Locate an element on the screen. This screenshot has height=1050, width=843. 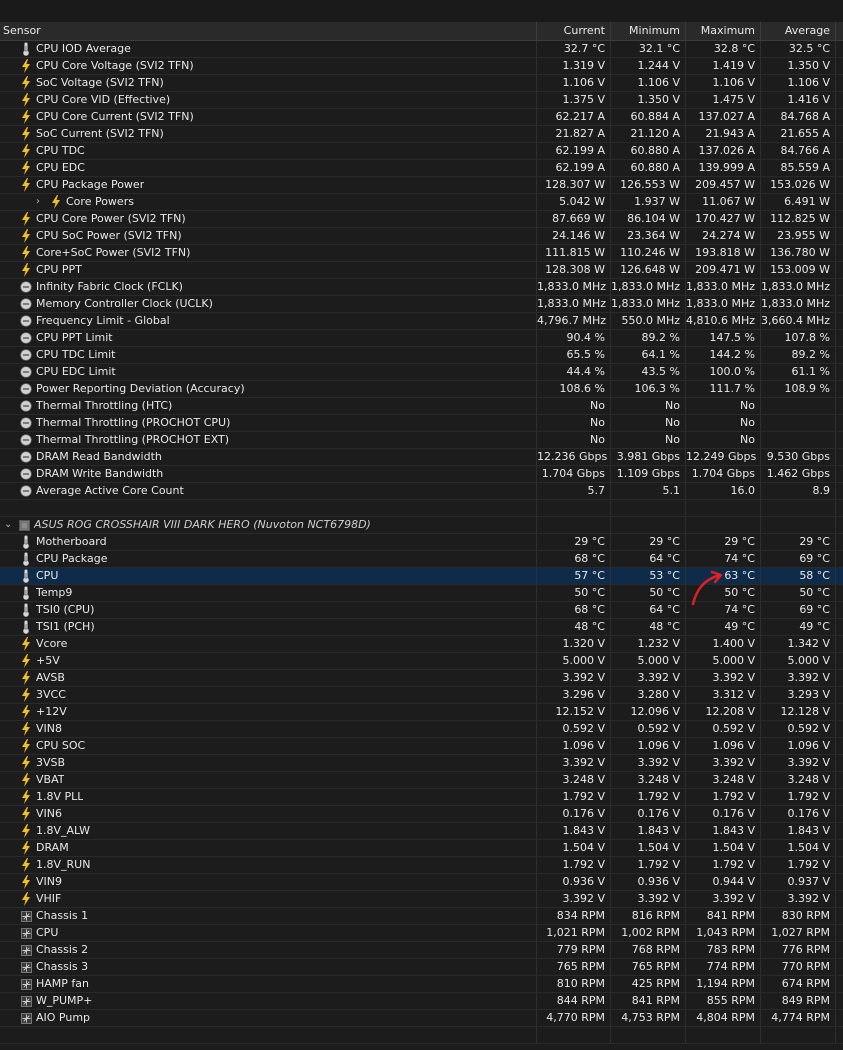
sensor-name-cell: Motherboard is located at coordinates (268, 542).